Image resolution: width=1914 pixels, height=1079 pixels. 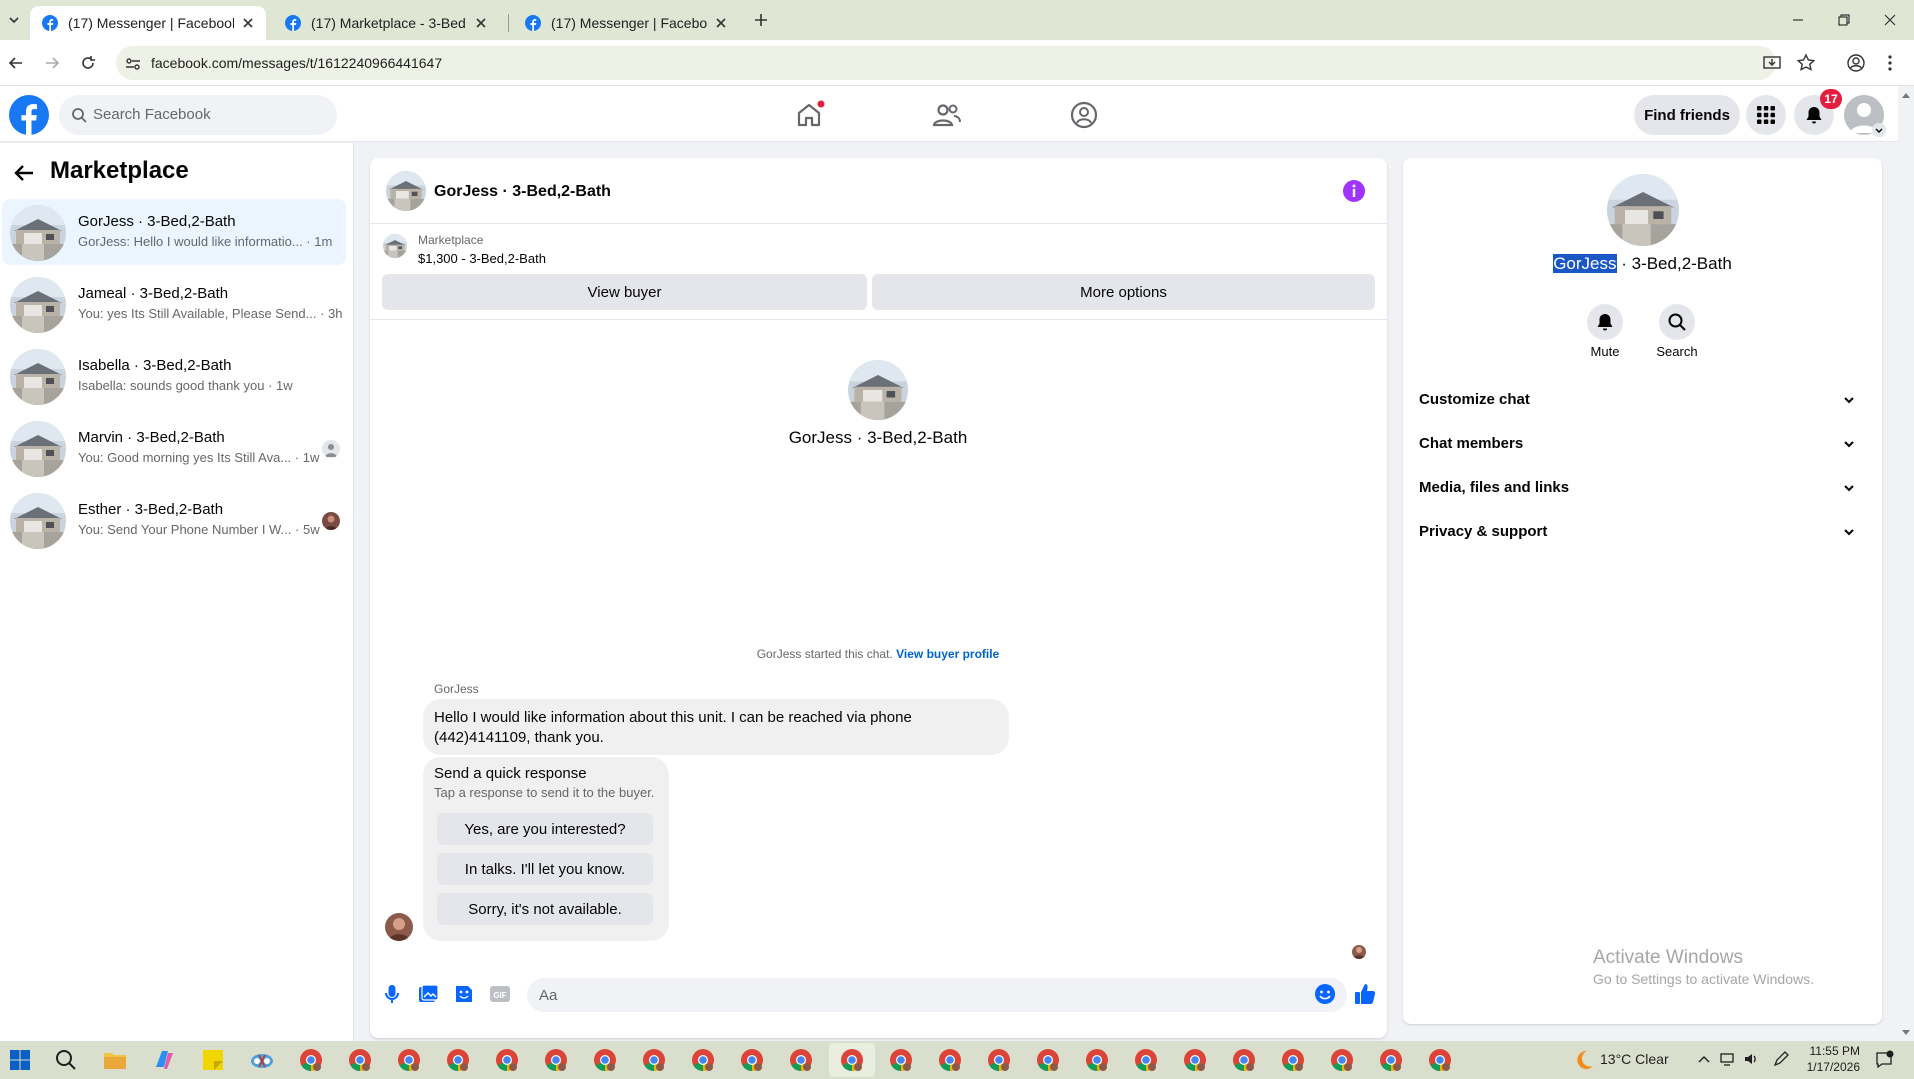 I want to click on browser-menu-icon, so click(x=1890, y=63).